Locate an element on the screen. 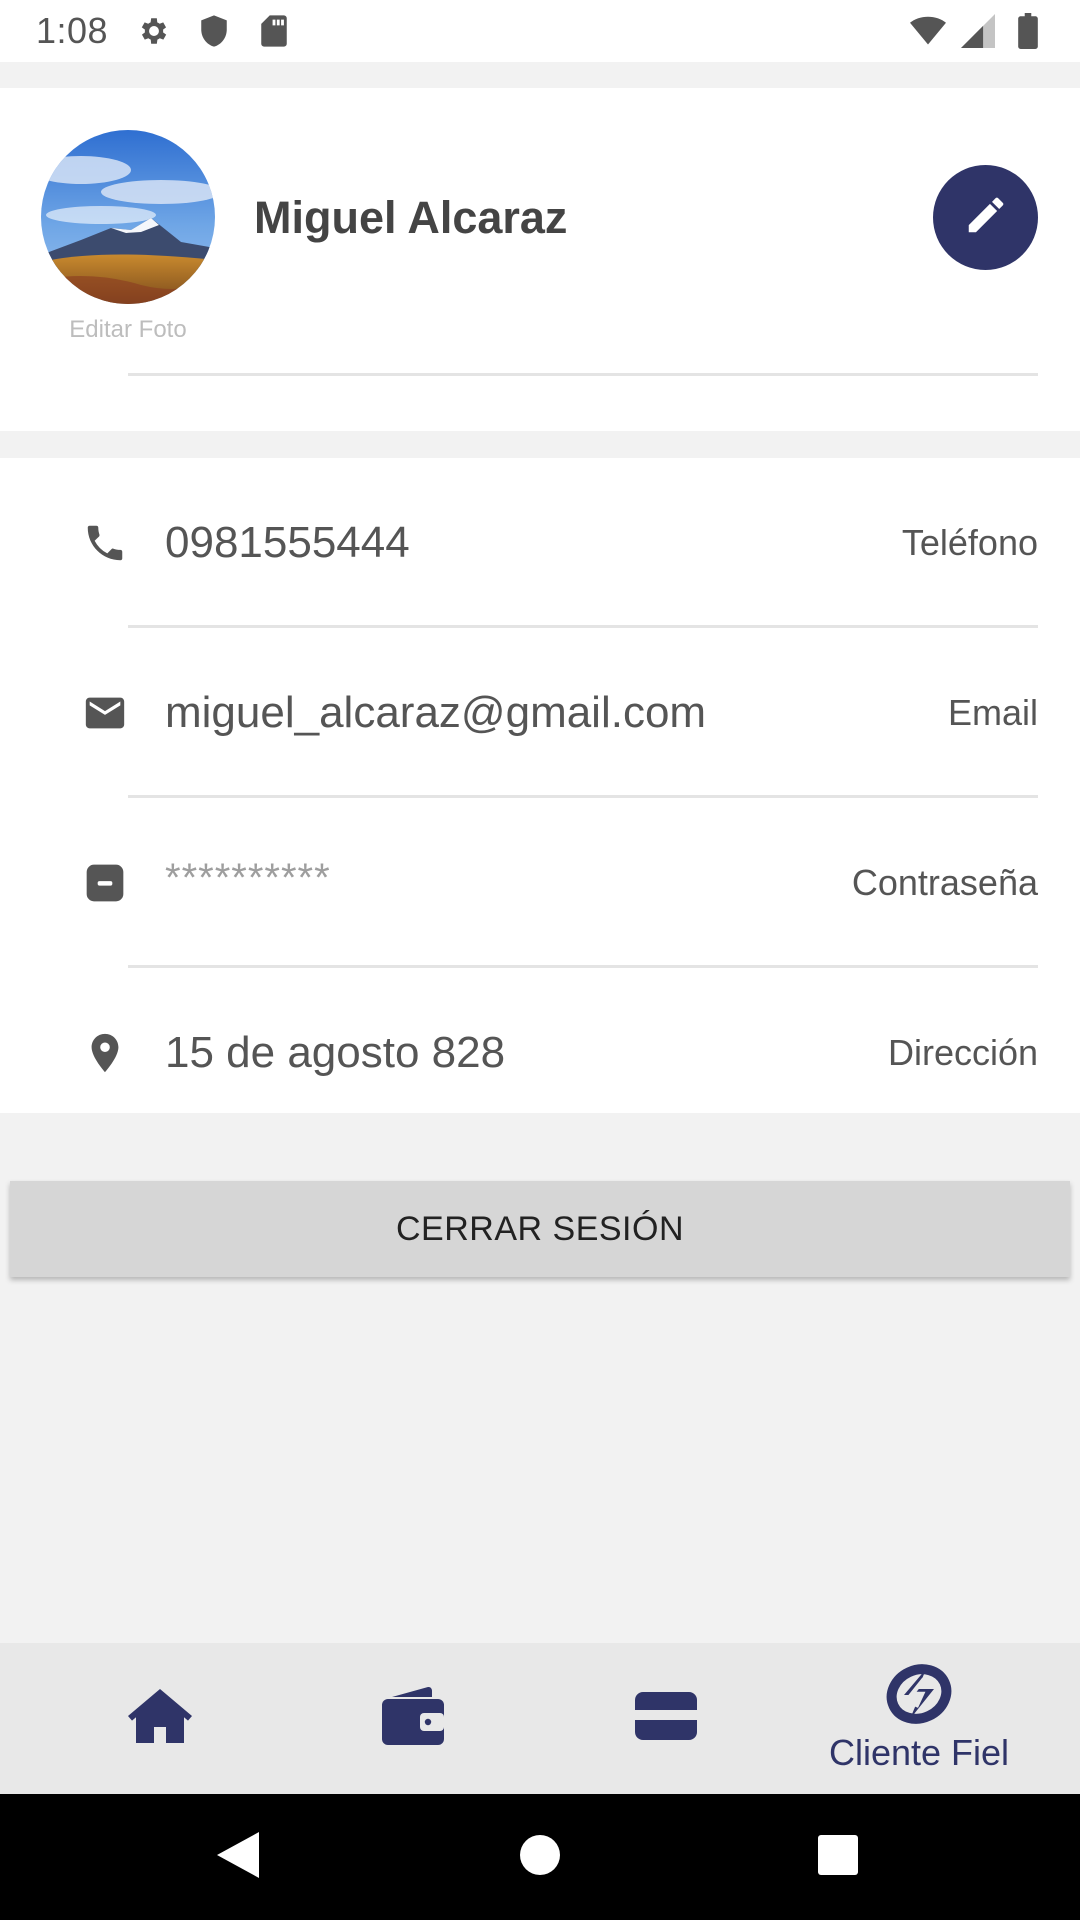  email-label: Email is located at coordinates (992, 712).